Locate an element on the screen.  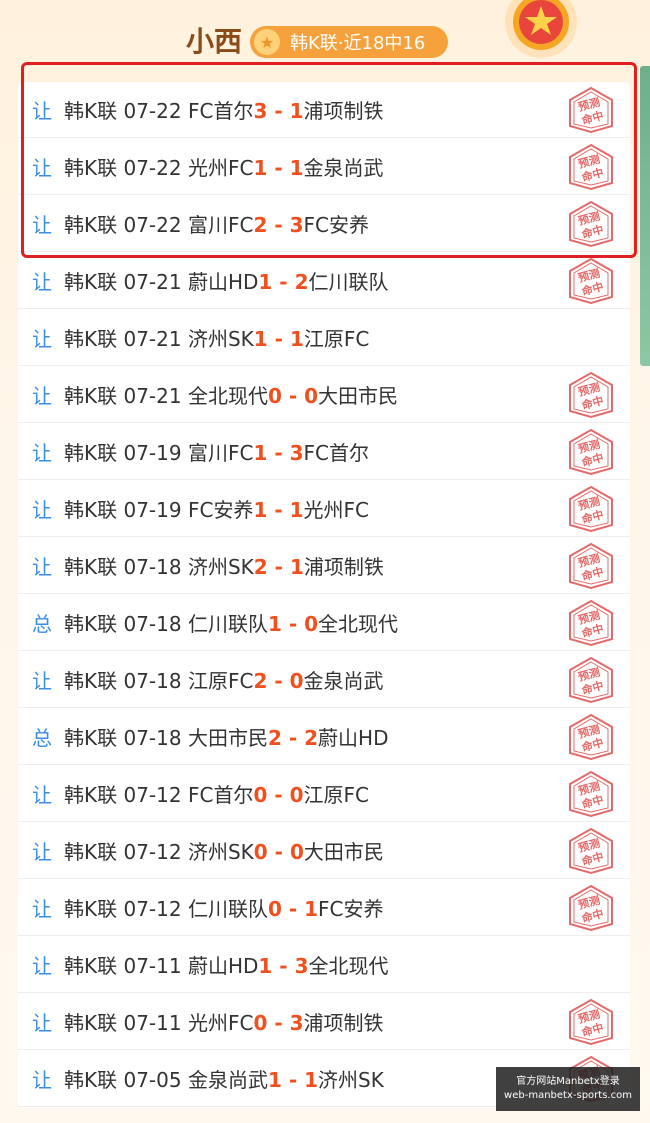
away-team: 大田市民 is located at coordinates (343, 852).